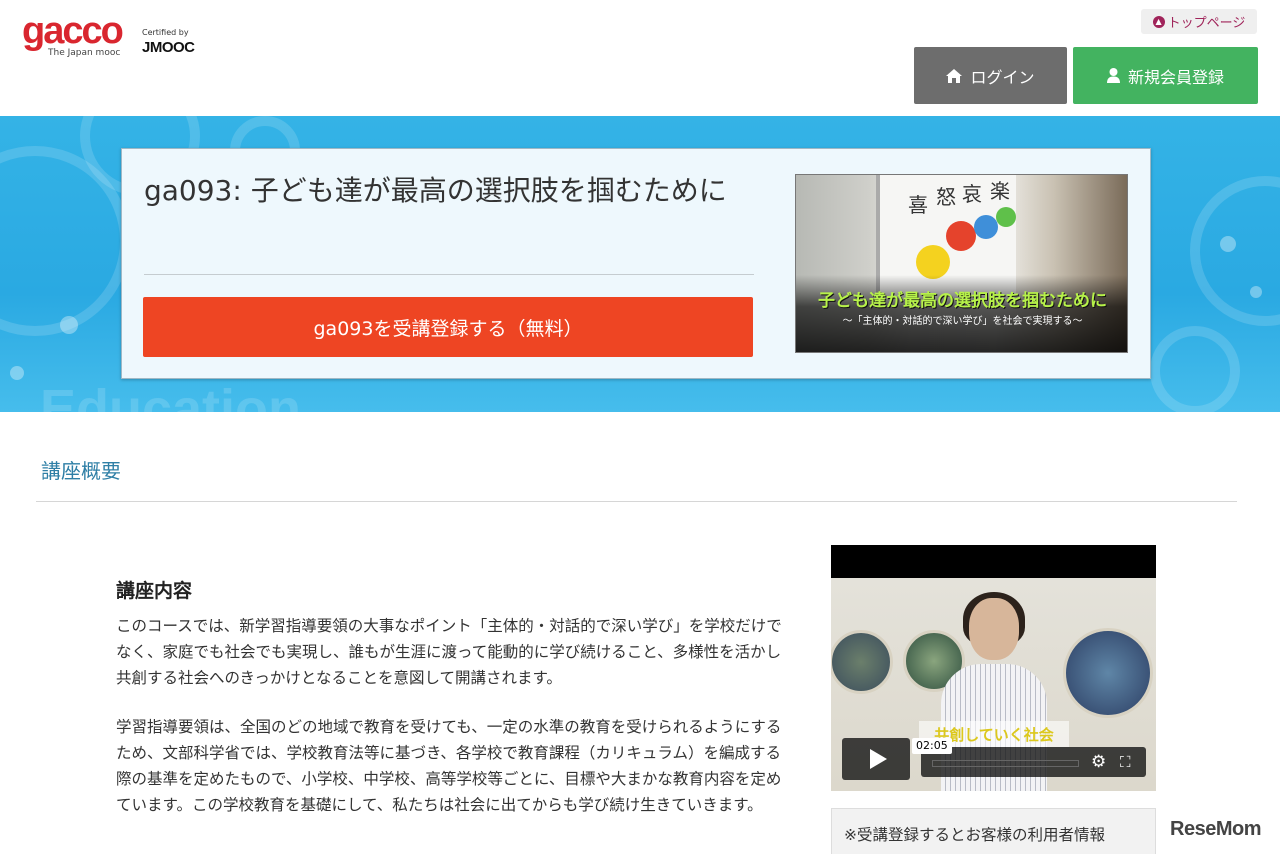 This screenshot has width=1280, height=854. I want to click on green-face-icon, so click(1006, 217).